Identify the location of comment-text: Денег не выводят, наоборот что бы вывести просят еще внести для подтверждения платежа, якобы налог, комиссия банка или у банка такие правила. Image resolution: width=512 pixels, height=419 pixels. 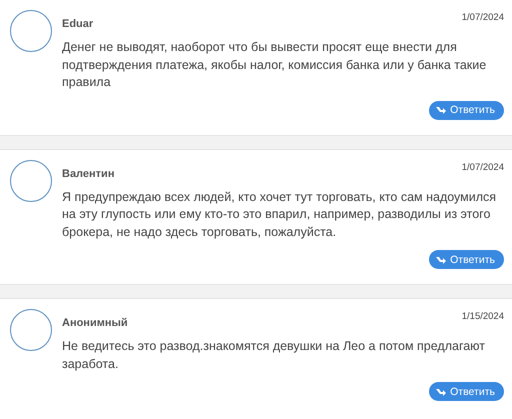
(275, 65).